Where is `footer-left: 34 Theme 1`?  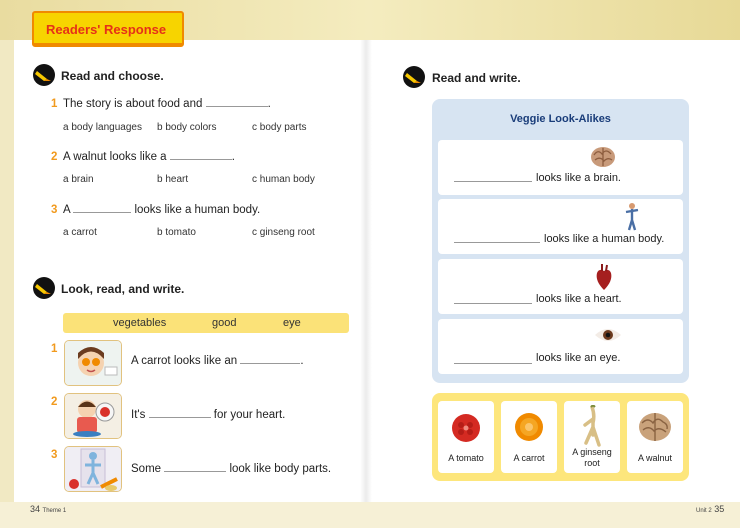 footer-left: 34 Theme 1 is located at coordinates (48, 509).